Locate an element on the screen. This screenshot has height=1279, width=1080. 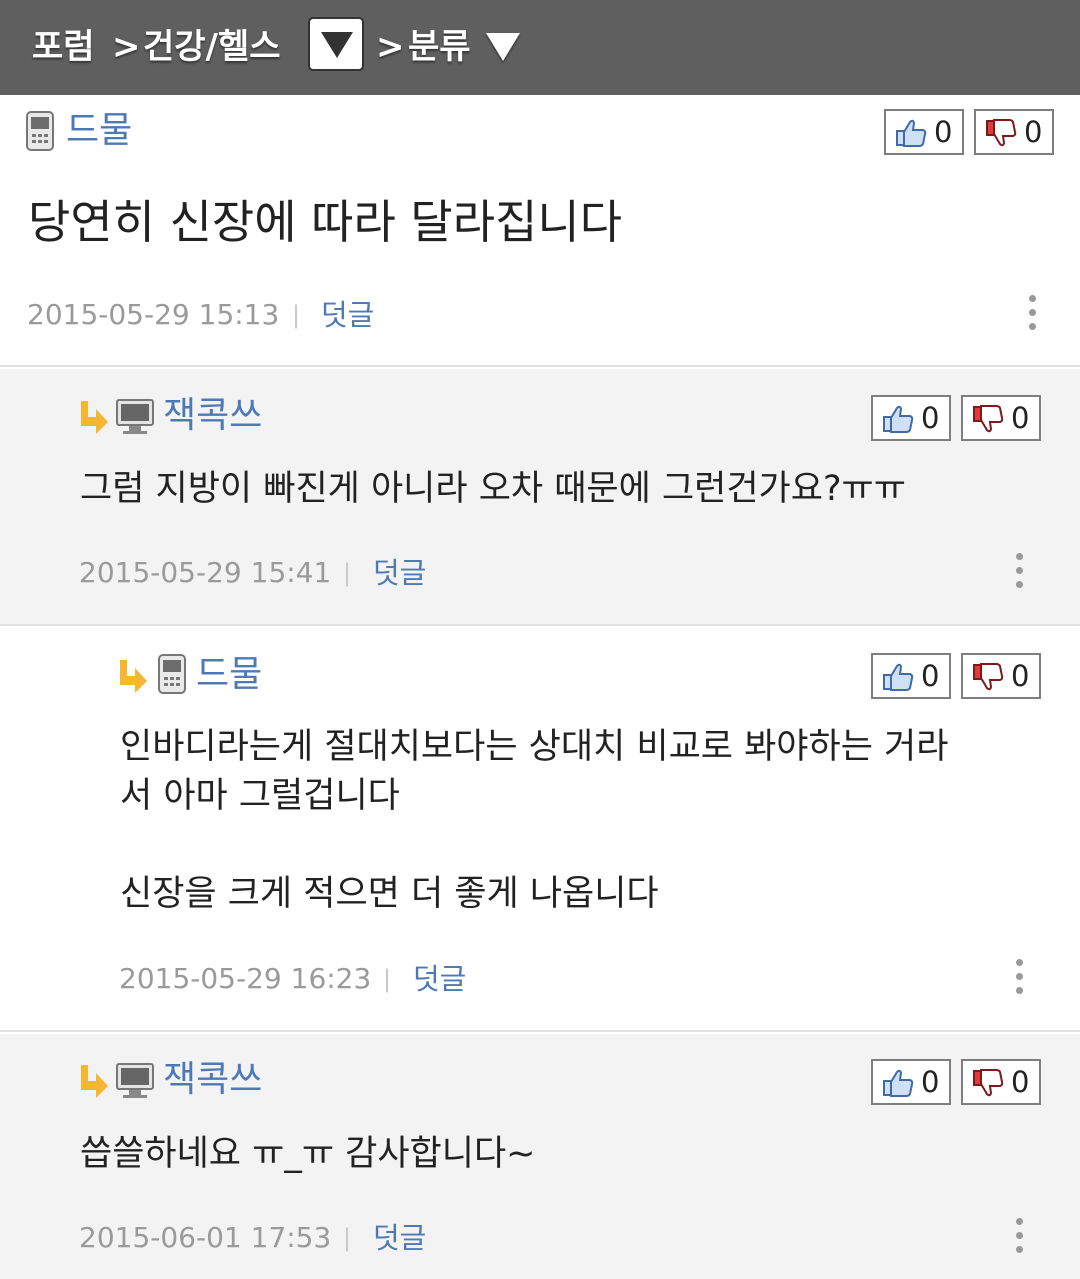
comment-date: 2015-05-29 15:41 is located at coordinates (205, 572).